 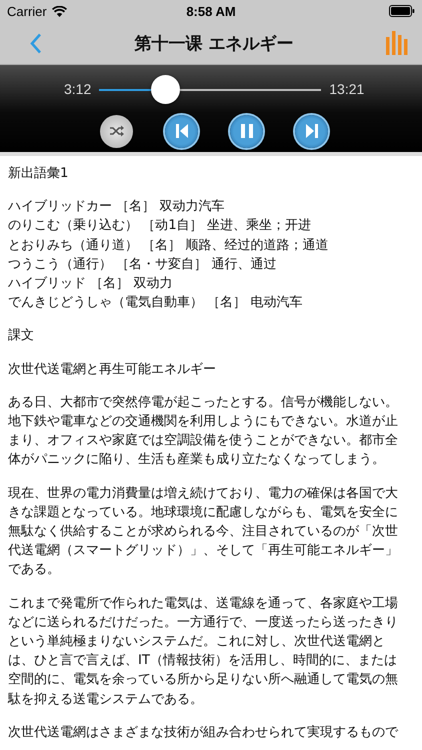 I want to click on shuffle-button, so click(x=116, y=131).